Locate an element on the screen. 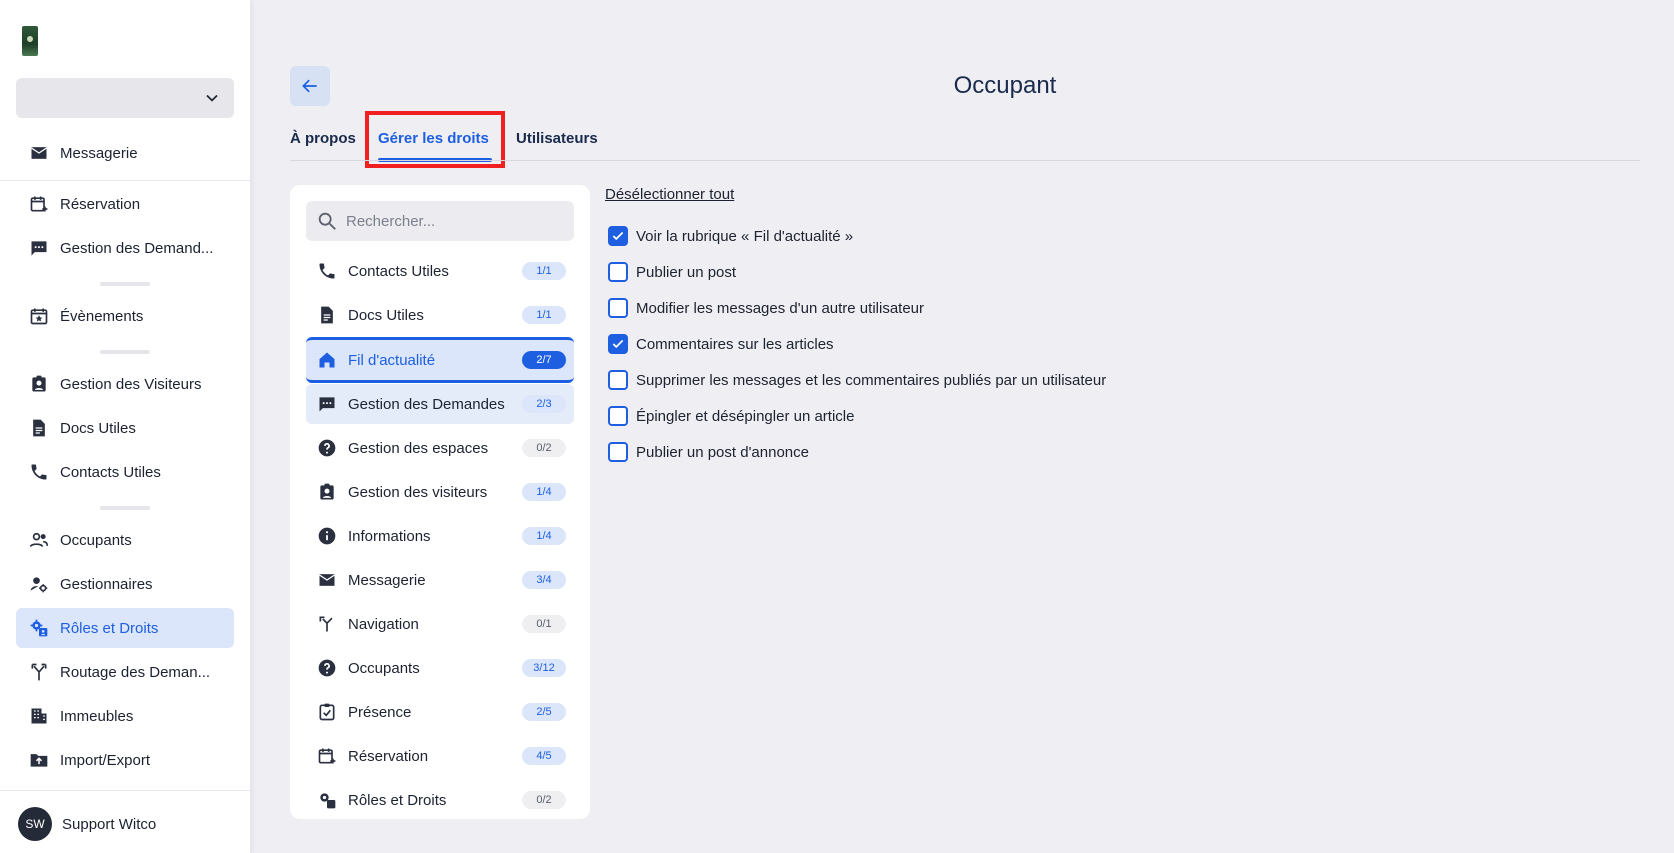 The image size is (1674, 853). sidebar-item-immeubles: Immeubles is located at coordinates (125, 716).